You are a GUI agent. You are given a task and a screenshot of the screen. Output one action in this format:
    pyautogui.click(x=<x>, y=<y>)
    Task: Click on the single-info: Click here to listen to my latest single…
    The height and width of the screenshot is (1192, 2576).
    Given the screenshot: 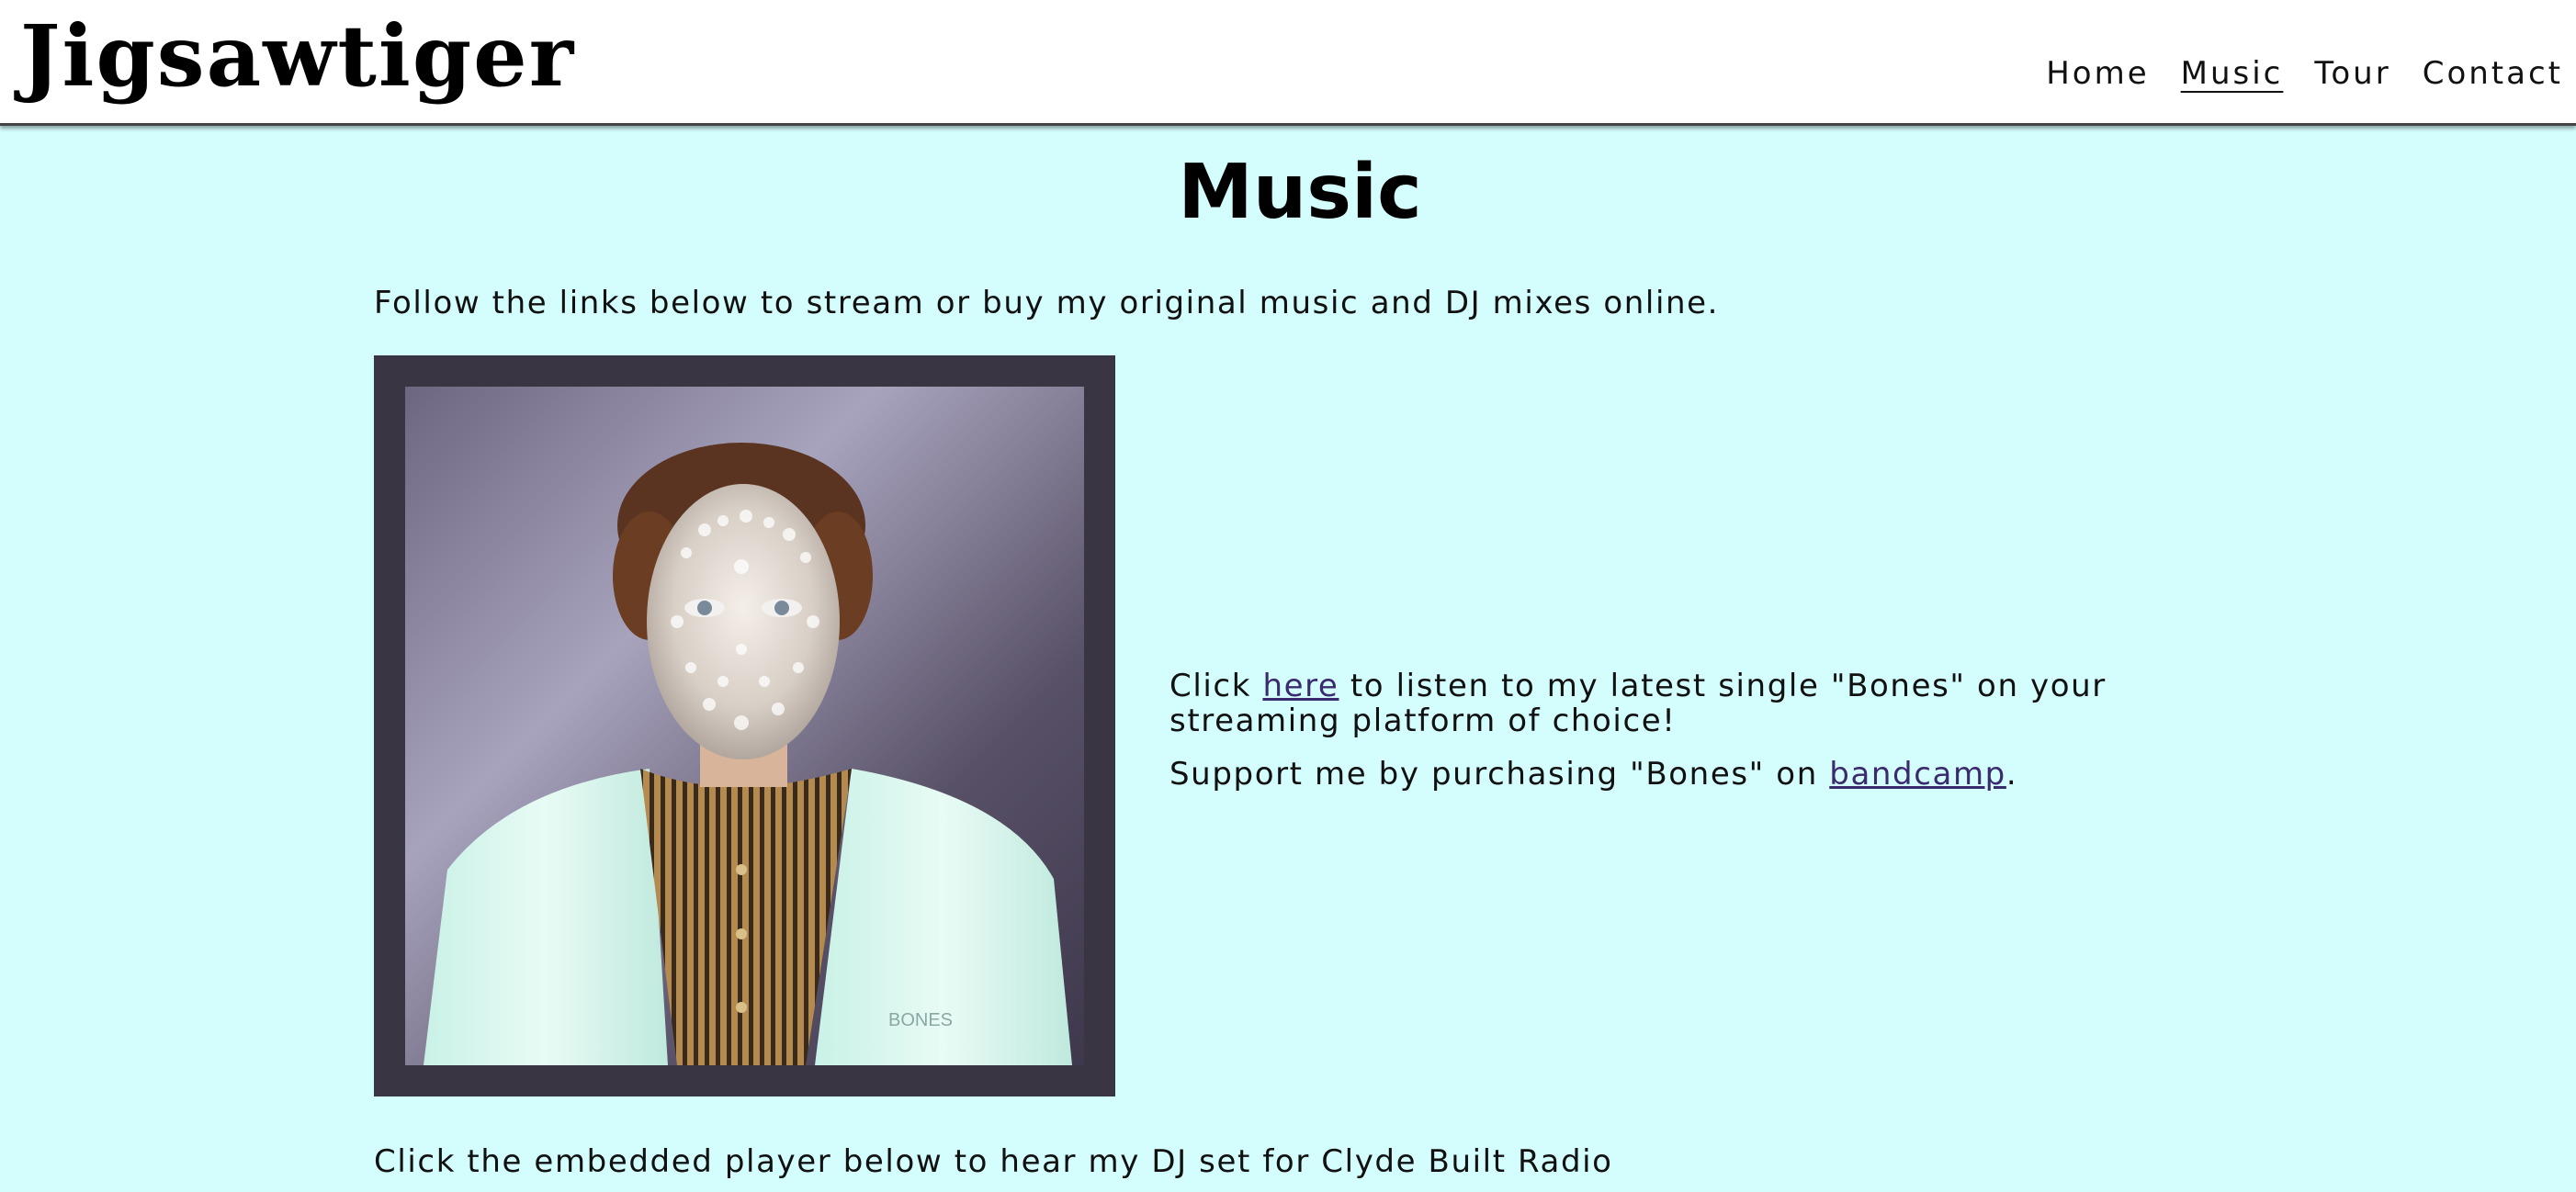 What is the action you would take?
    pyautogui.click(x=1702, y=739)
    